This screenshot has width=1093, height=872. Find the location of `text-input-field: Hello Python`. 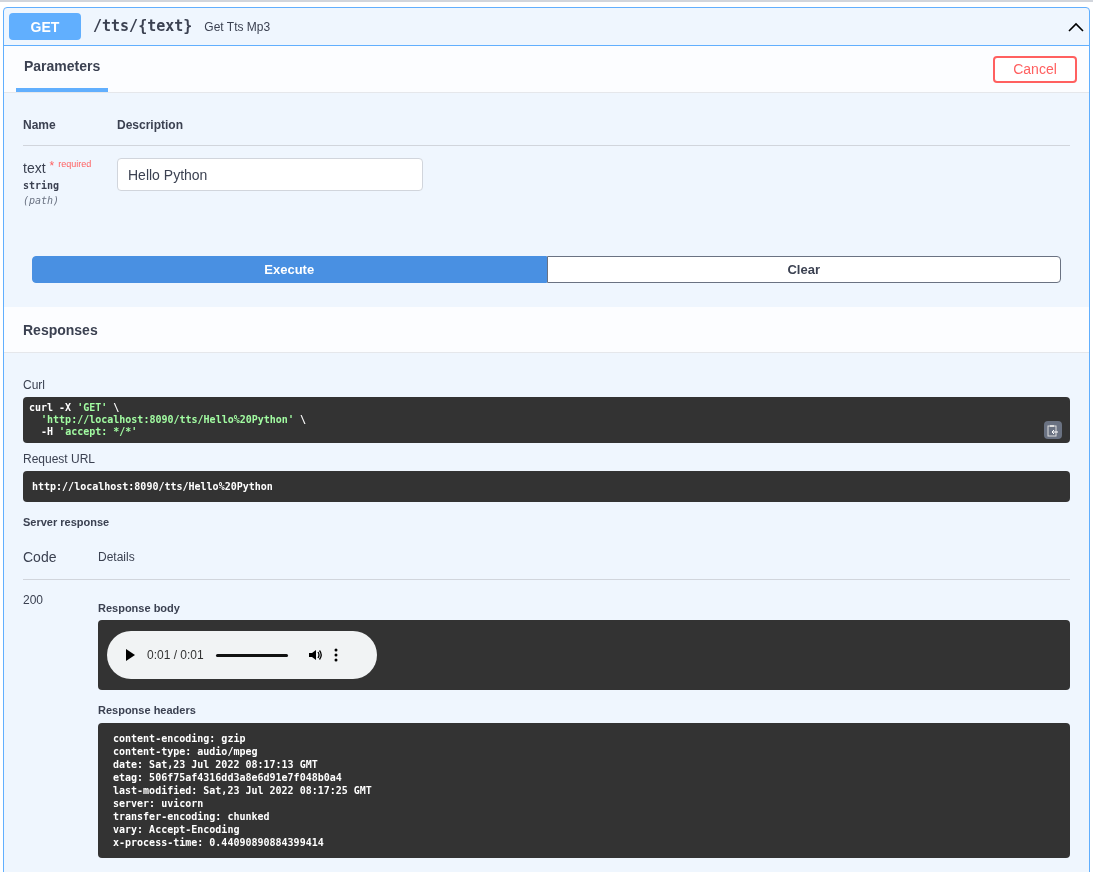

text-input-field: Hello Python is located at coordinates (270, 174).